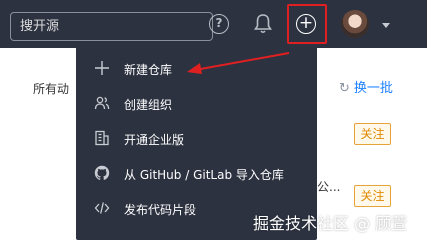 The height and width of the screenshot is (240, 427). Describe the element at coordinates (102, 138) in the screenshot. I see `building-icon` at that location.